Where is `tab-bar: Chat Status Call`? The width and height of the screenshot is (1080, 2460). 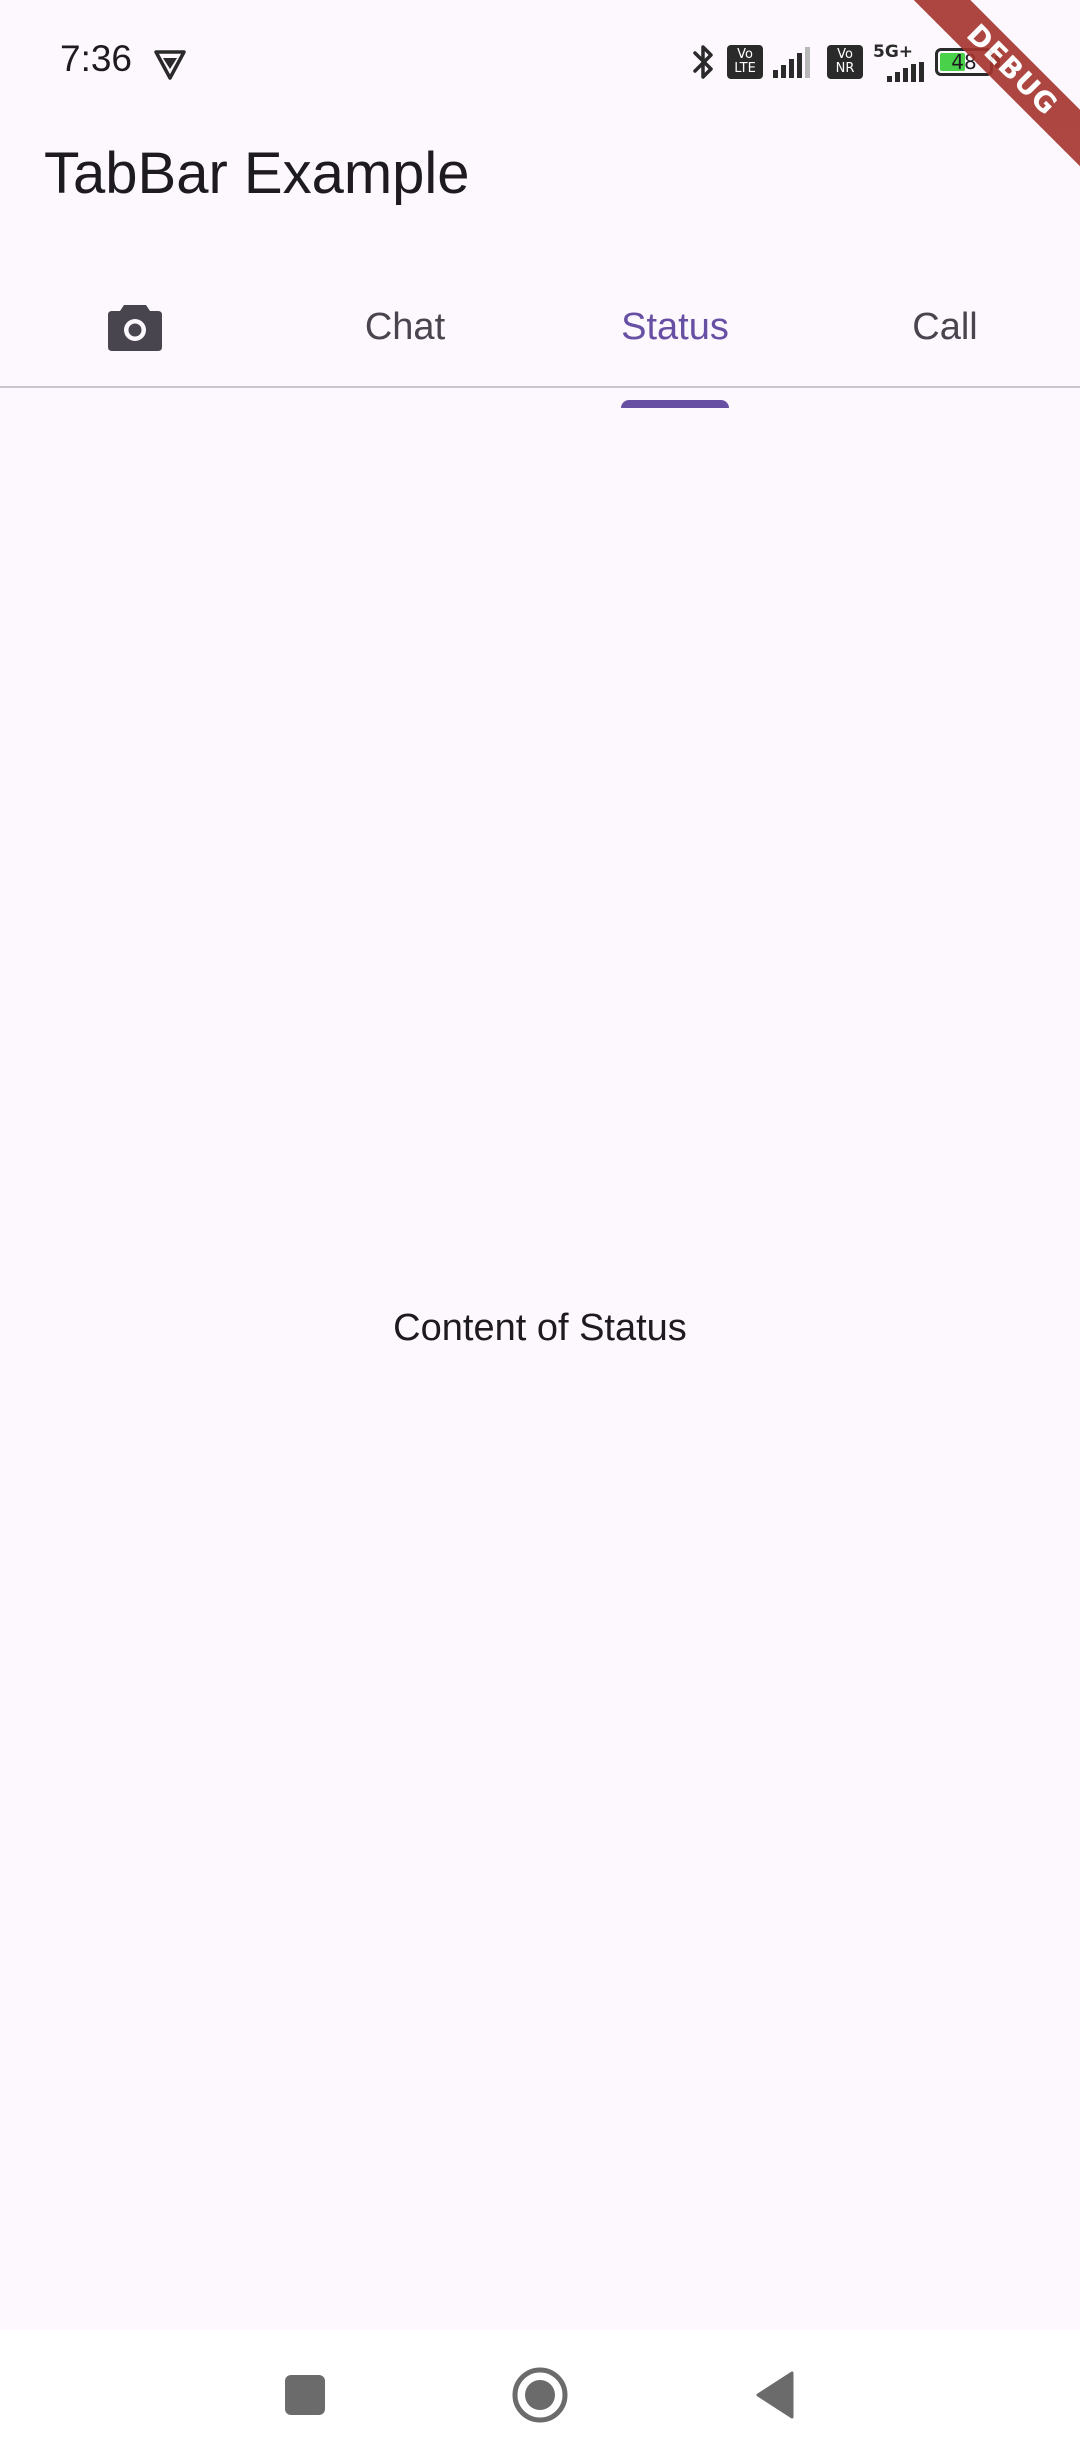
tab-bar: Chat Status Call is located at coordinates (540, 338).